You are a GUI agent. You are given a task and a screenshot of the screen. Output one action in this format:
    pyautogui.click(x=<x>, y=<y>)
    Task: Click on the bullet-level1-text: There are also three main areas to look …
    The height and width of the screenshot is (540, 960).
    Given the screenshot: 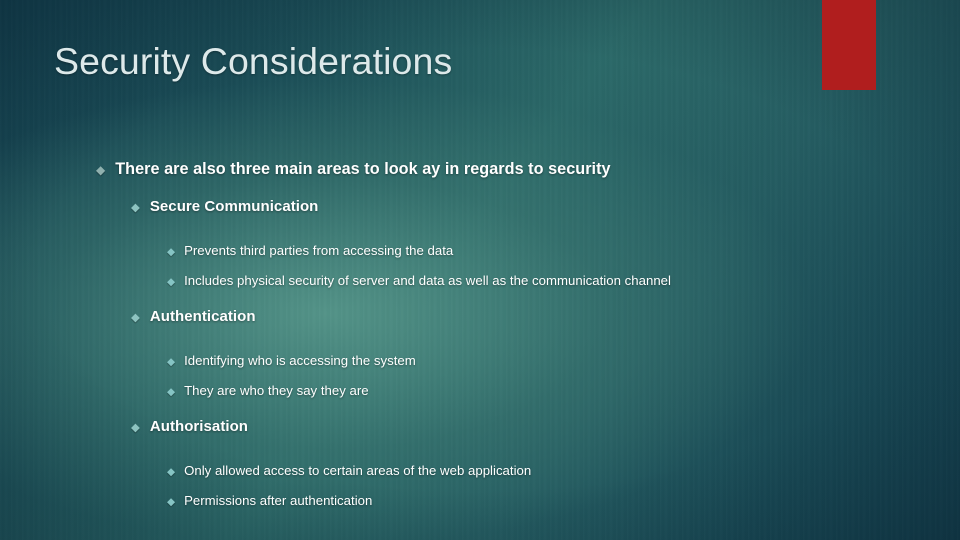 What is the action you would take?
    pyautogui.click(x=363, y=169)
    